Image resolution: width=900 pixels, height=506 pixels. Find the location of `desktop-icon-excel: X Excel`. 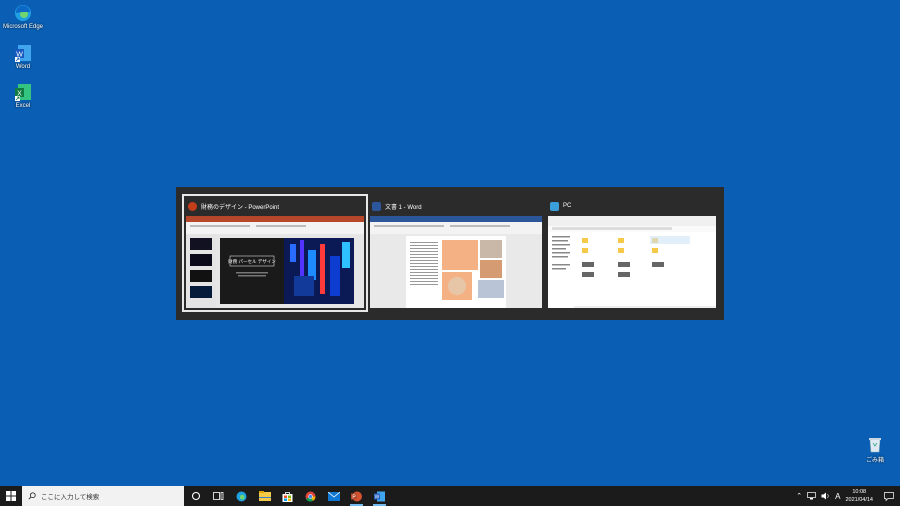

desktop-icon-excel: X Excel is located at coordinates (23, 96).